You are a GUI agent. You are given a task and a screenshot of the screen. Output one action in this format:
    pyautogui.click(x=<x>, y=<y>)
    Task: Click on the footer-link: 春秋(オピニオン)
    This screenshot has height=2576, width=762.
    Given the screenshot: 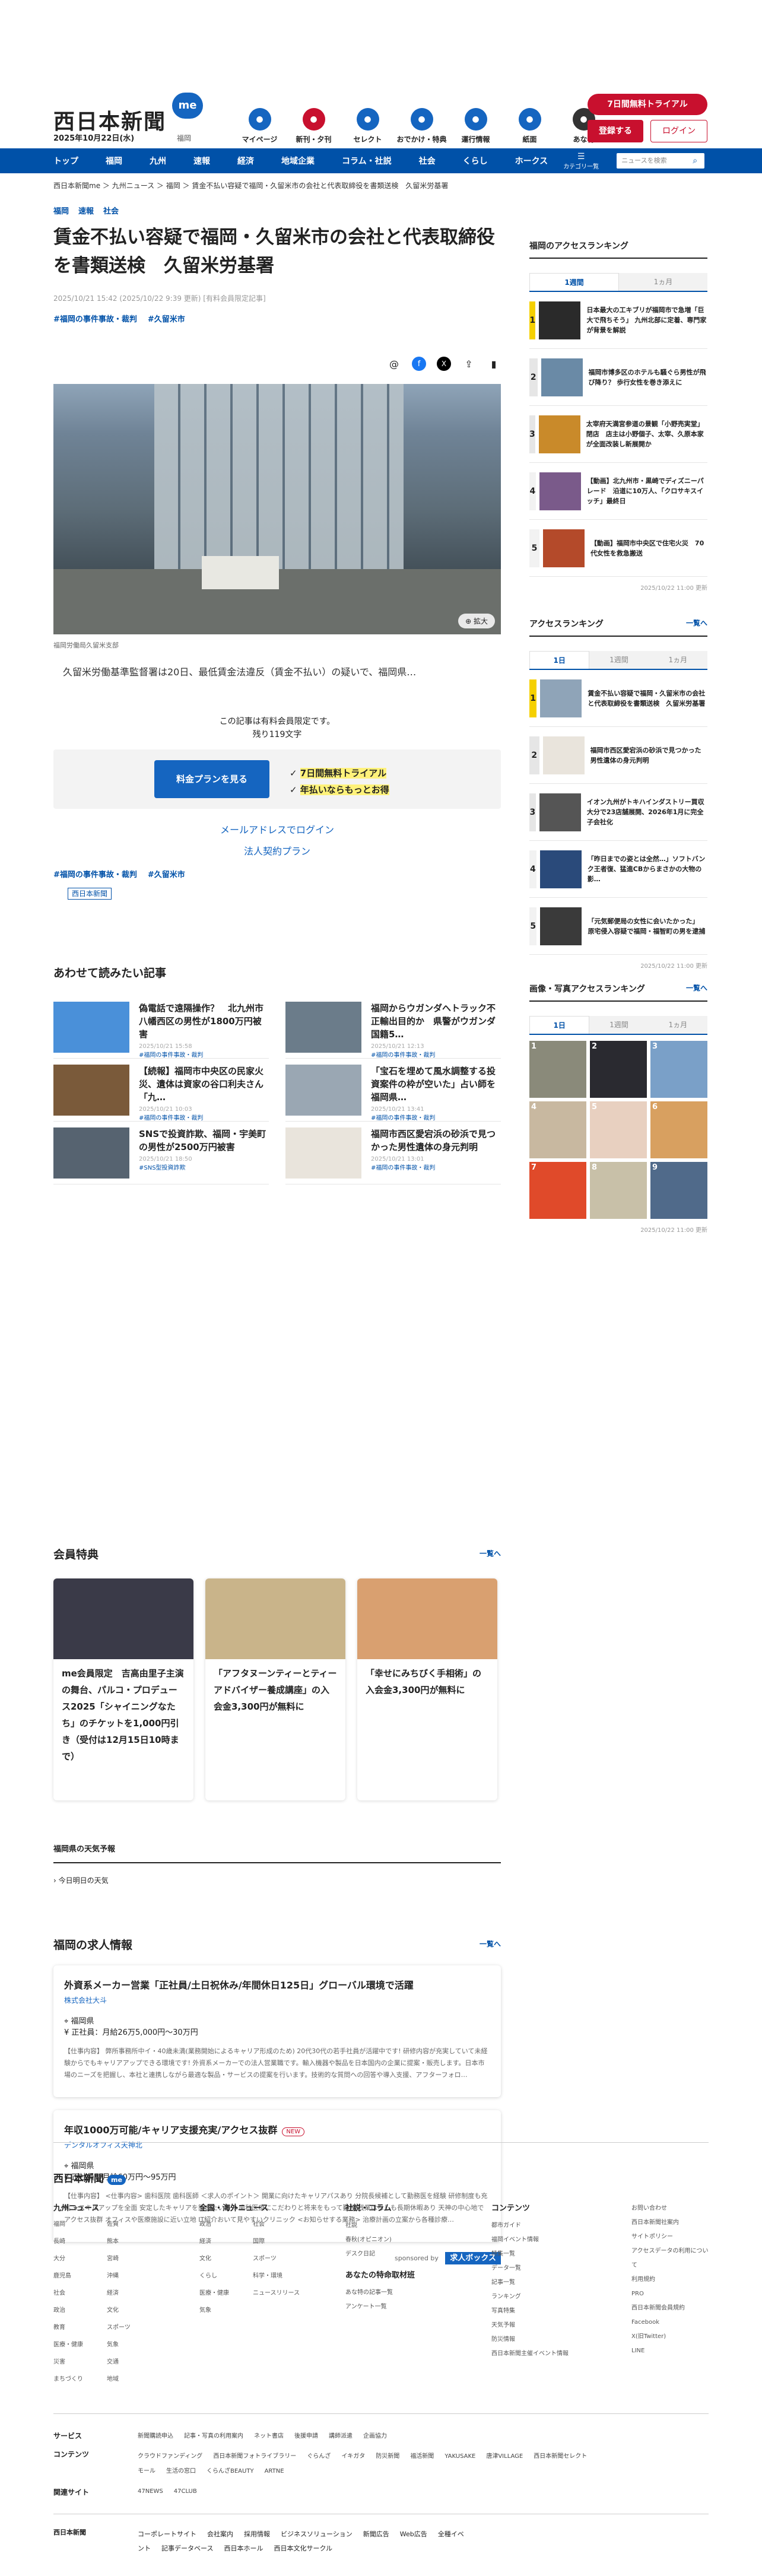 What is the action you would take?
    pyautogui.click(x=418, y=2240)
    